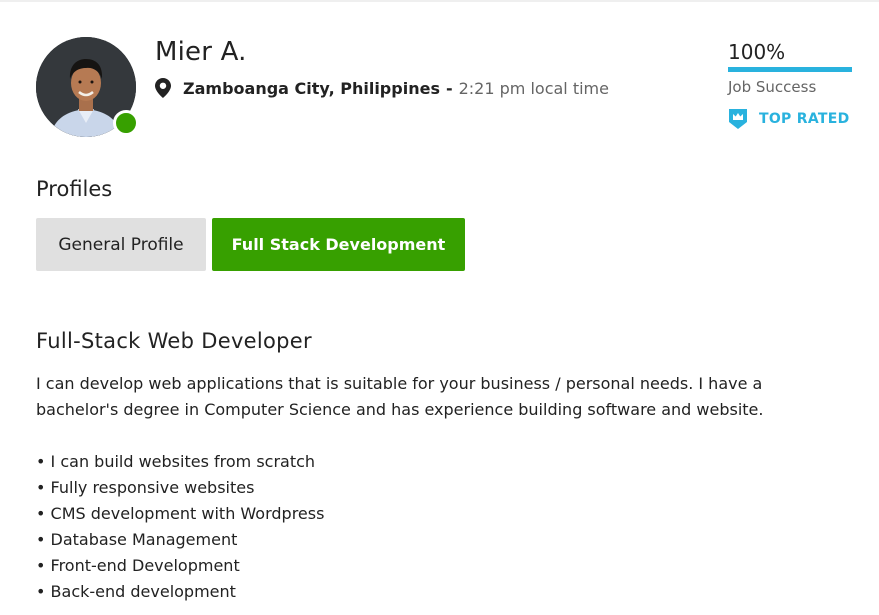 This screenshot has width=879, height=615. Describe the element at coordinates (180, 488) in the screenshot. I see `list-item: Fully responsive websites` at that location.